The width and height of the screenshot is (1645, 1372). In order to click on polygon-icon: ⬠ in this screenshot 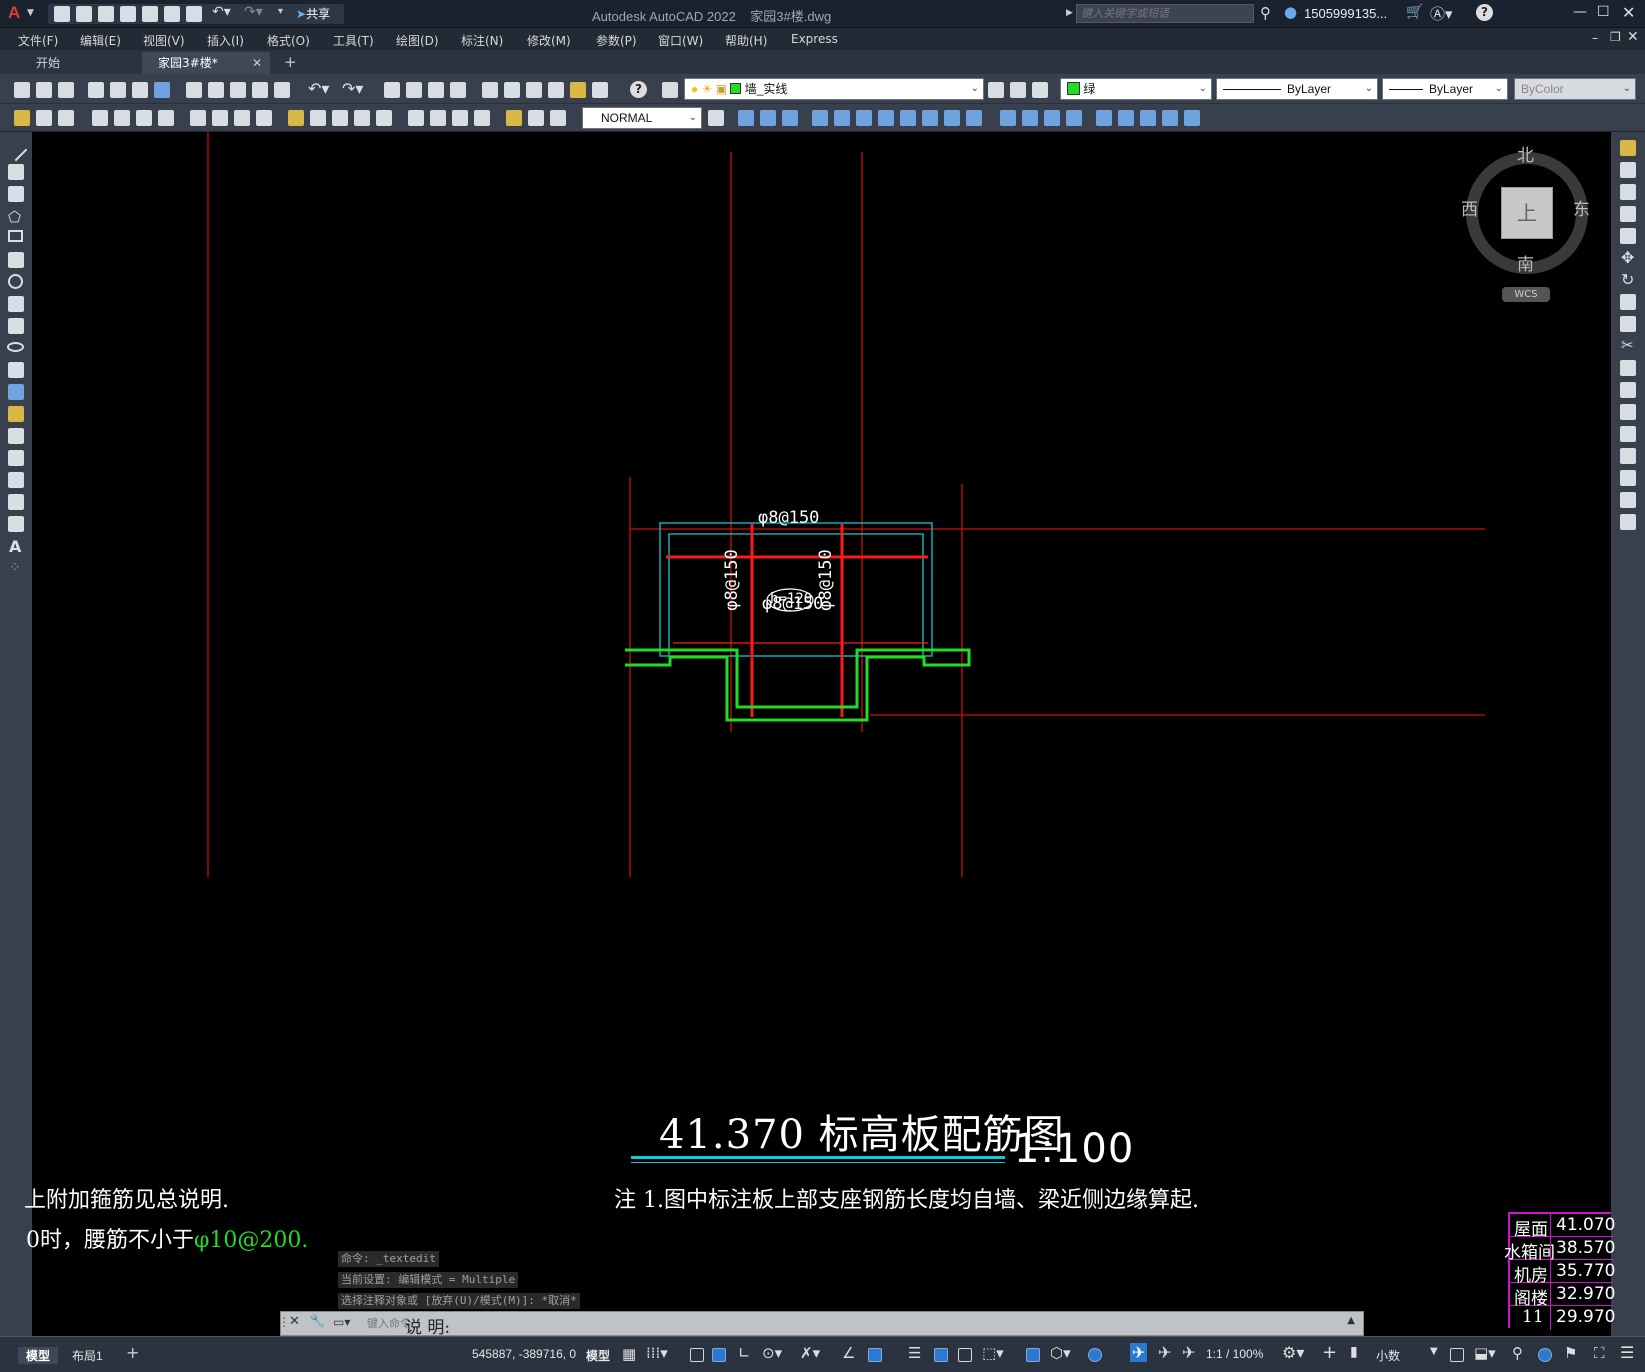, I will do `click(14, 217)`.